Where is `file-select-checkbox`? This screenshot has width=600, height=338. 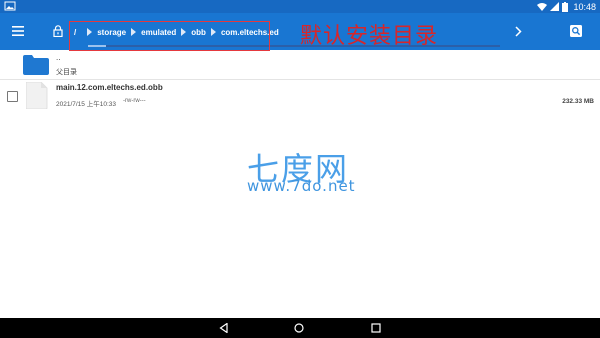 file-select-checkbox is located at coordinates (12, 96).